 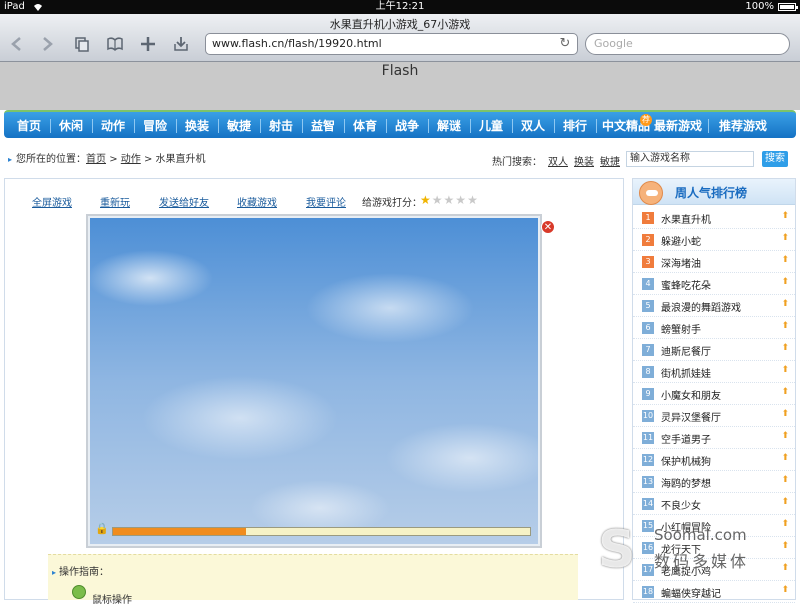 I want to click on flash-label: Flash, so click(x=400, y=71).